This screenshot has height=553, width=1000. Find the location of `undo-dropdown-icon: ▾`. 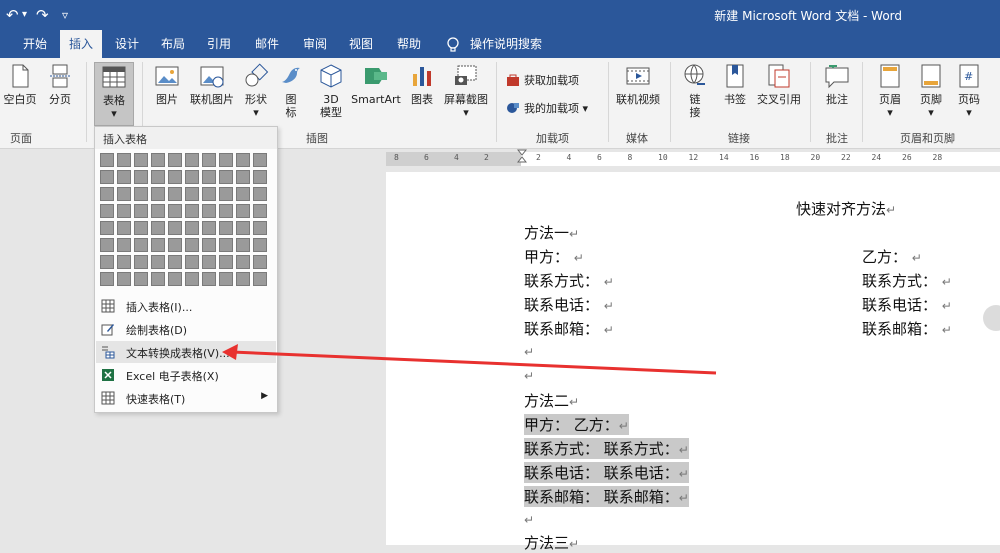

undo-dropdown-icon: ▾ is located at coordinates (24, 14).